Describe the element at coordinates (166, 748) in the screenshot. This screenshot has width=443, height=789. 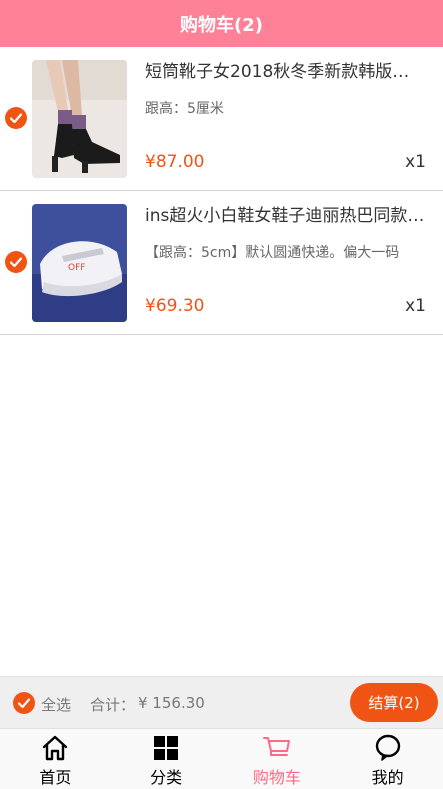
I see `grid-icon` at that location.